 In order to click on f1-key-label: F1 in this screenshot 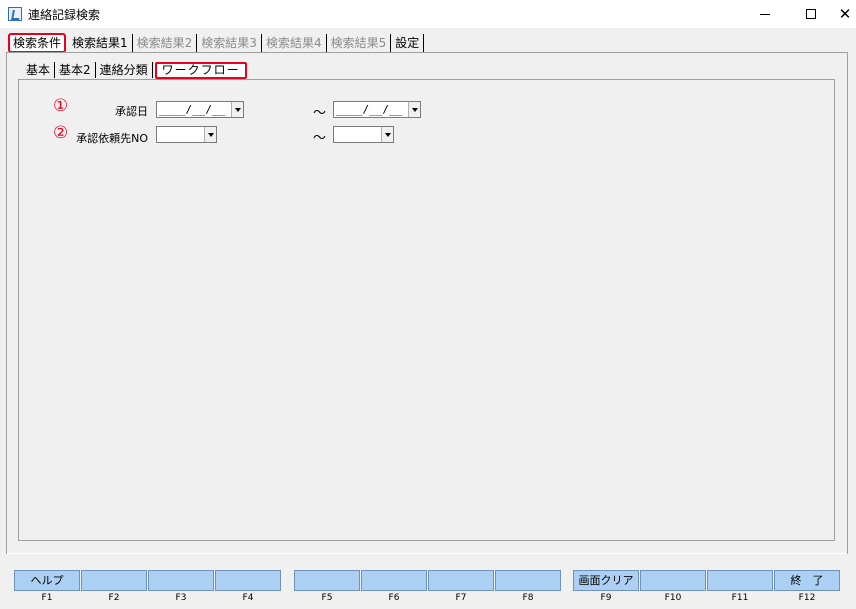, I will do `click(47, 598)`.